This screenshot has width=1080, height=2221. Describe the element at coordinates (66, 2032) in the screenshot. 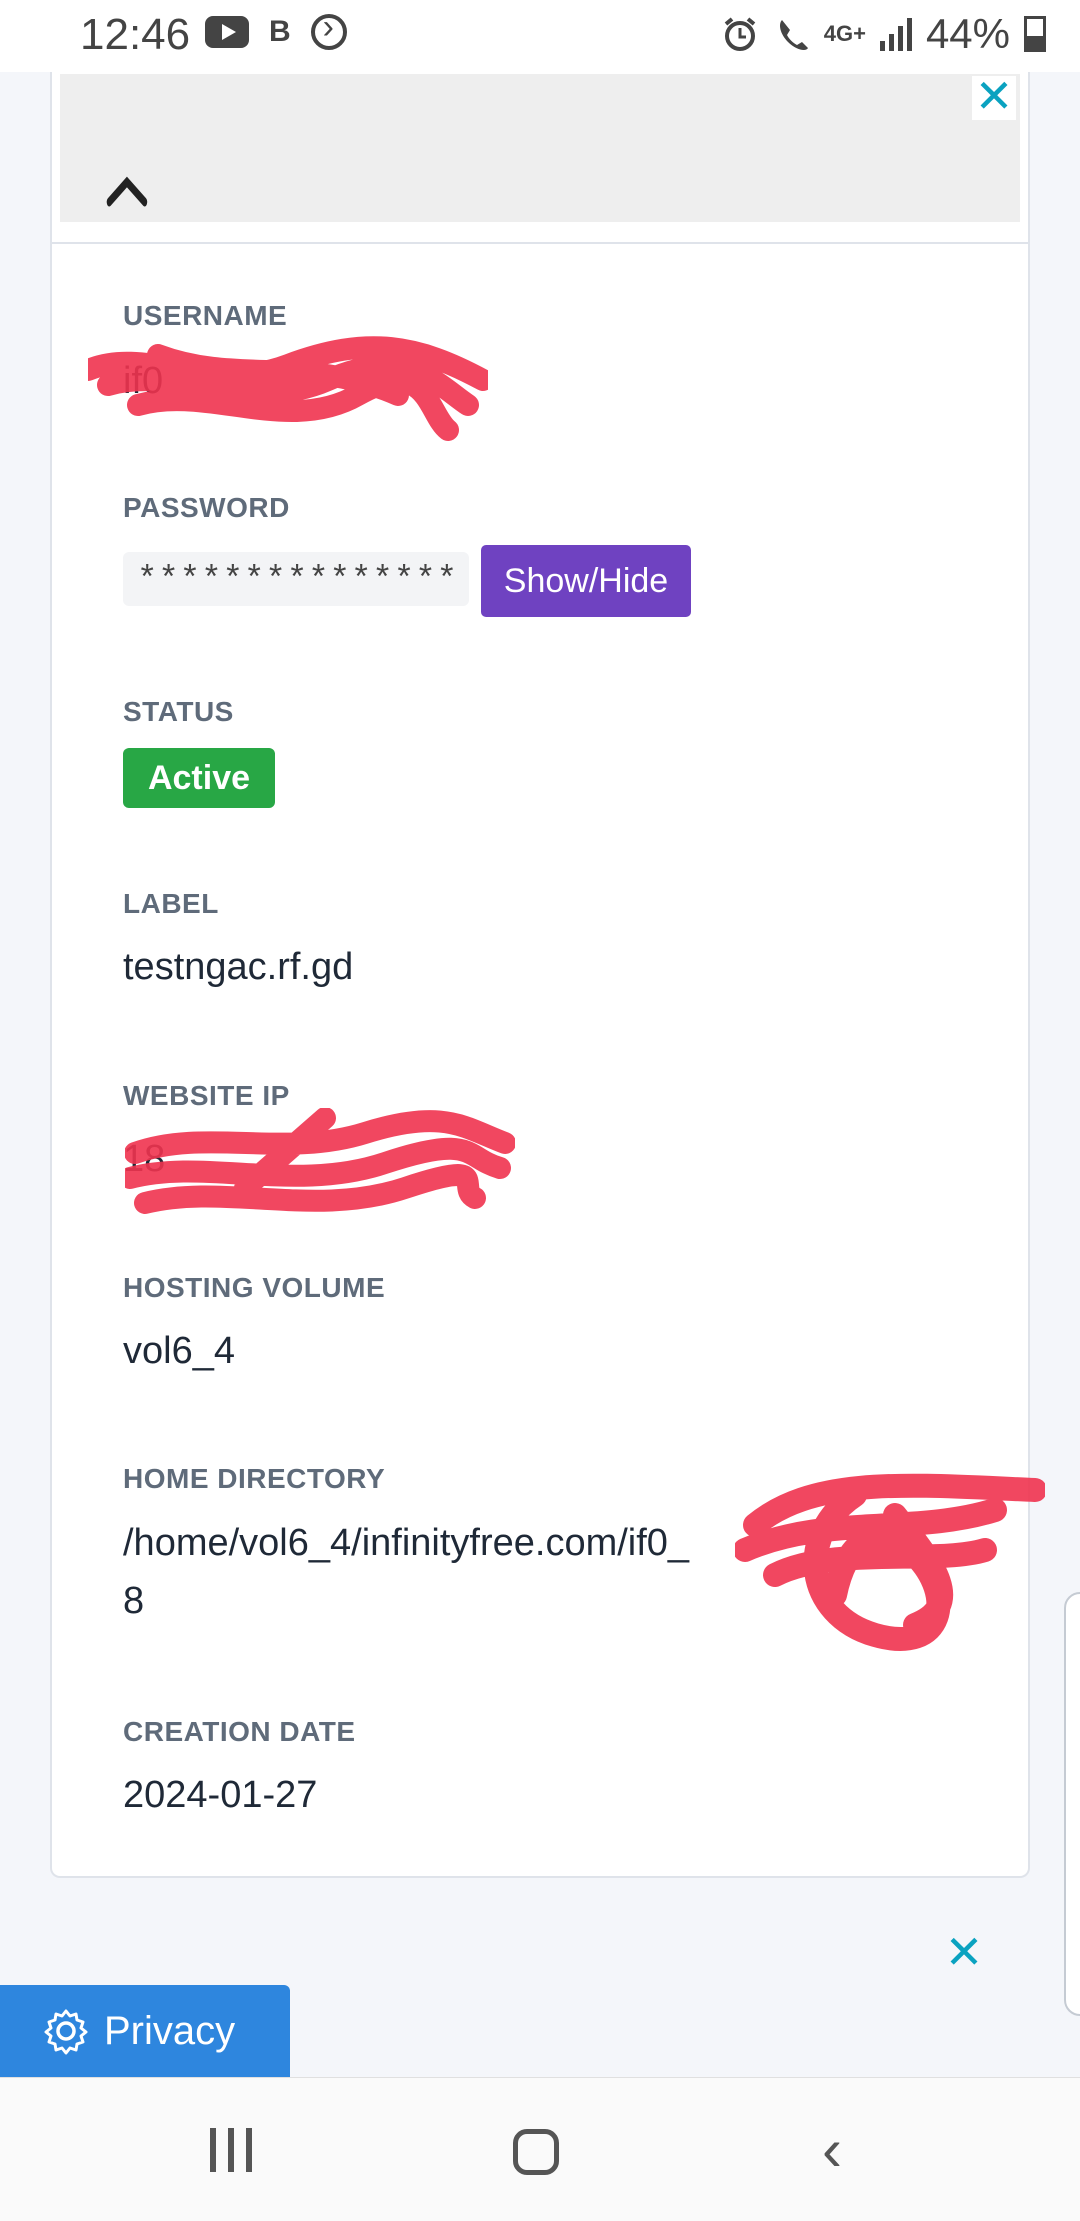

I see `gear-icon` at that location.